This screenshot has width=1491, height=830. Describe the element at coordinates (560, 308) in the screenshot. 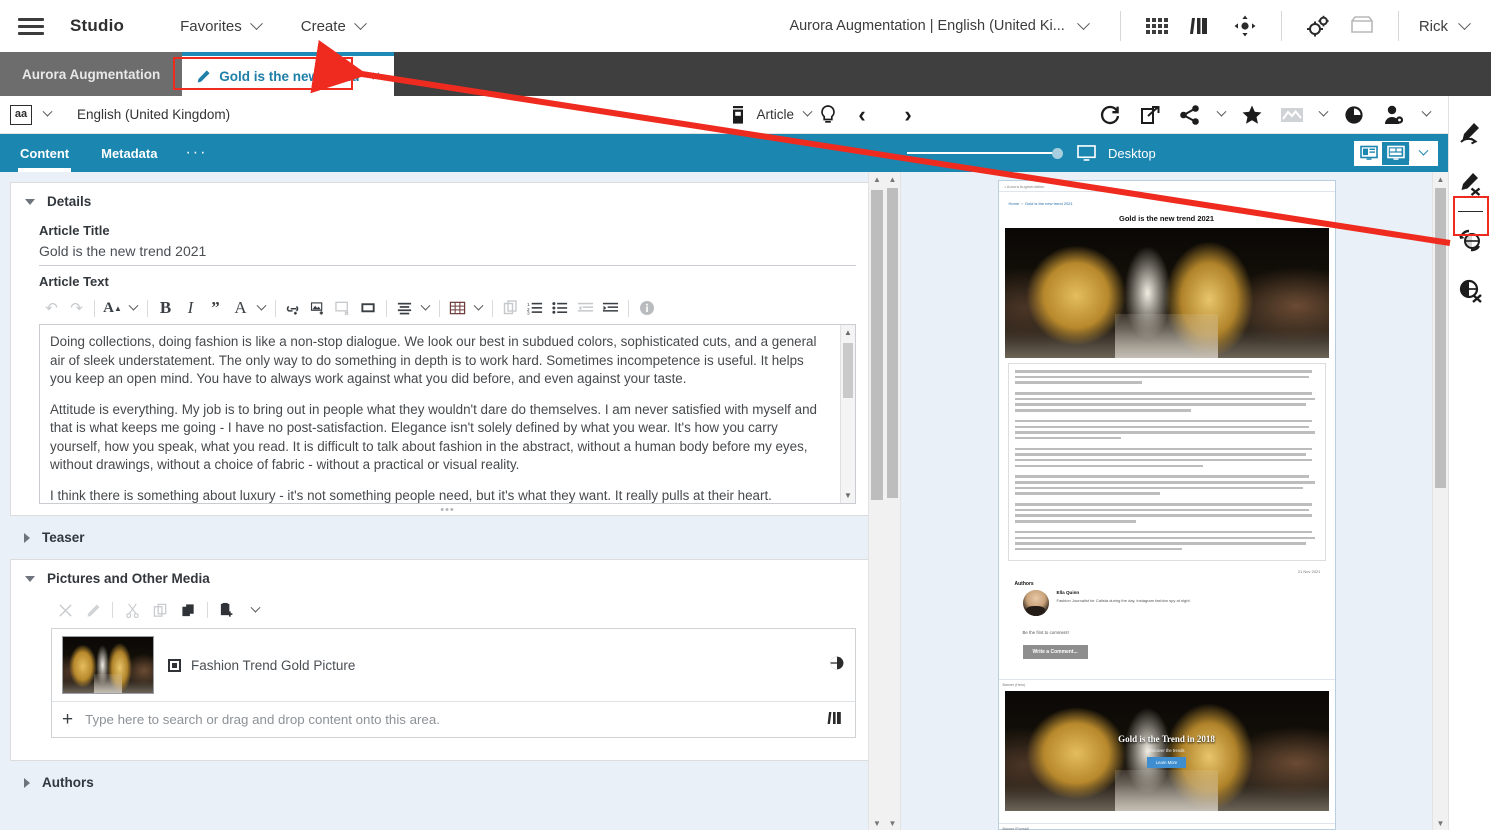

I see `unordered-list-icon` at that location.